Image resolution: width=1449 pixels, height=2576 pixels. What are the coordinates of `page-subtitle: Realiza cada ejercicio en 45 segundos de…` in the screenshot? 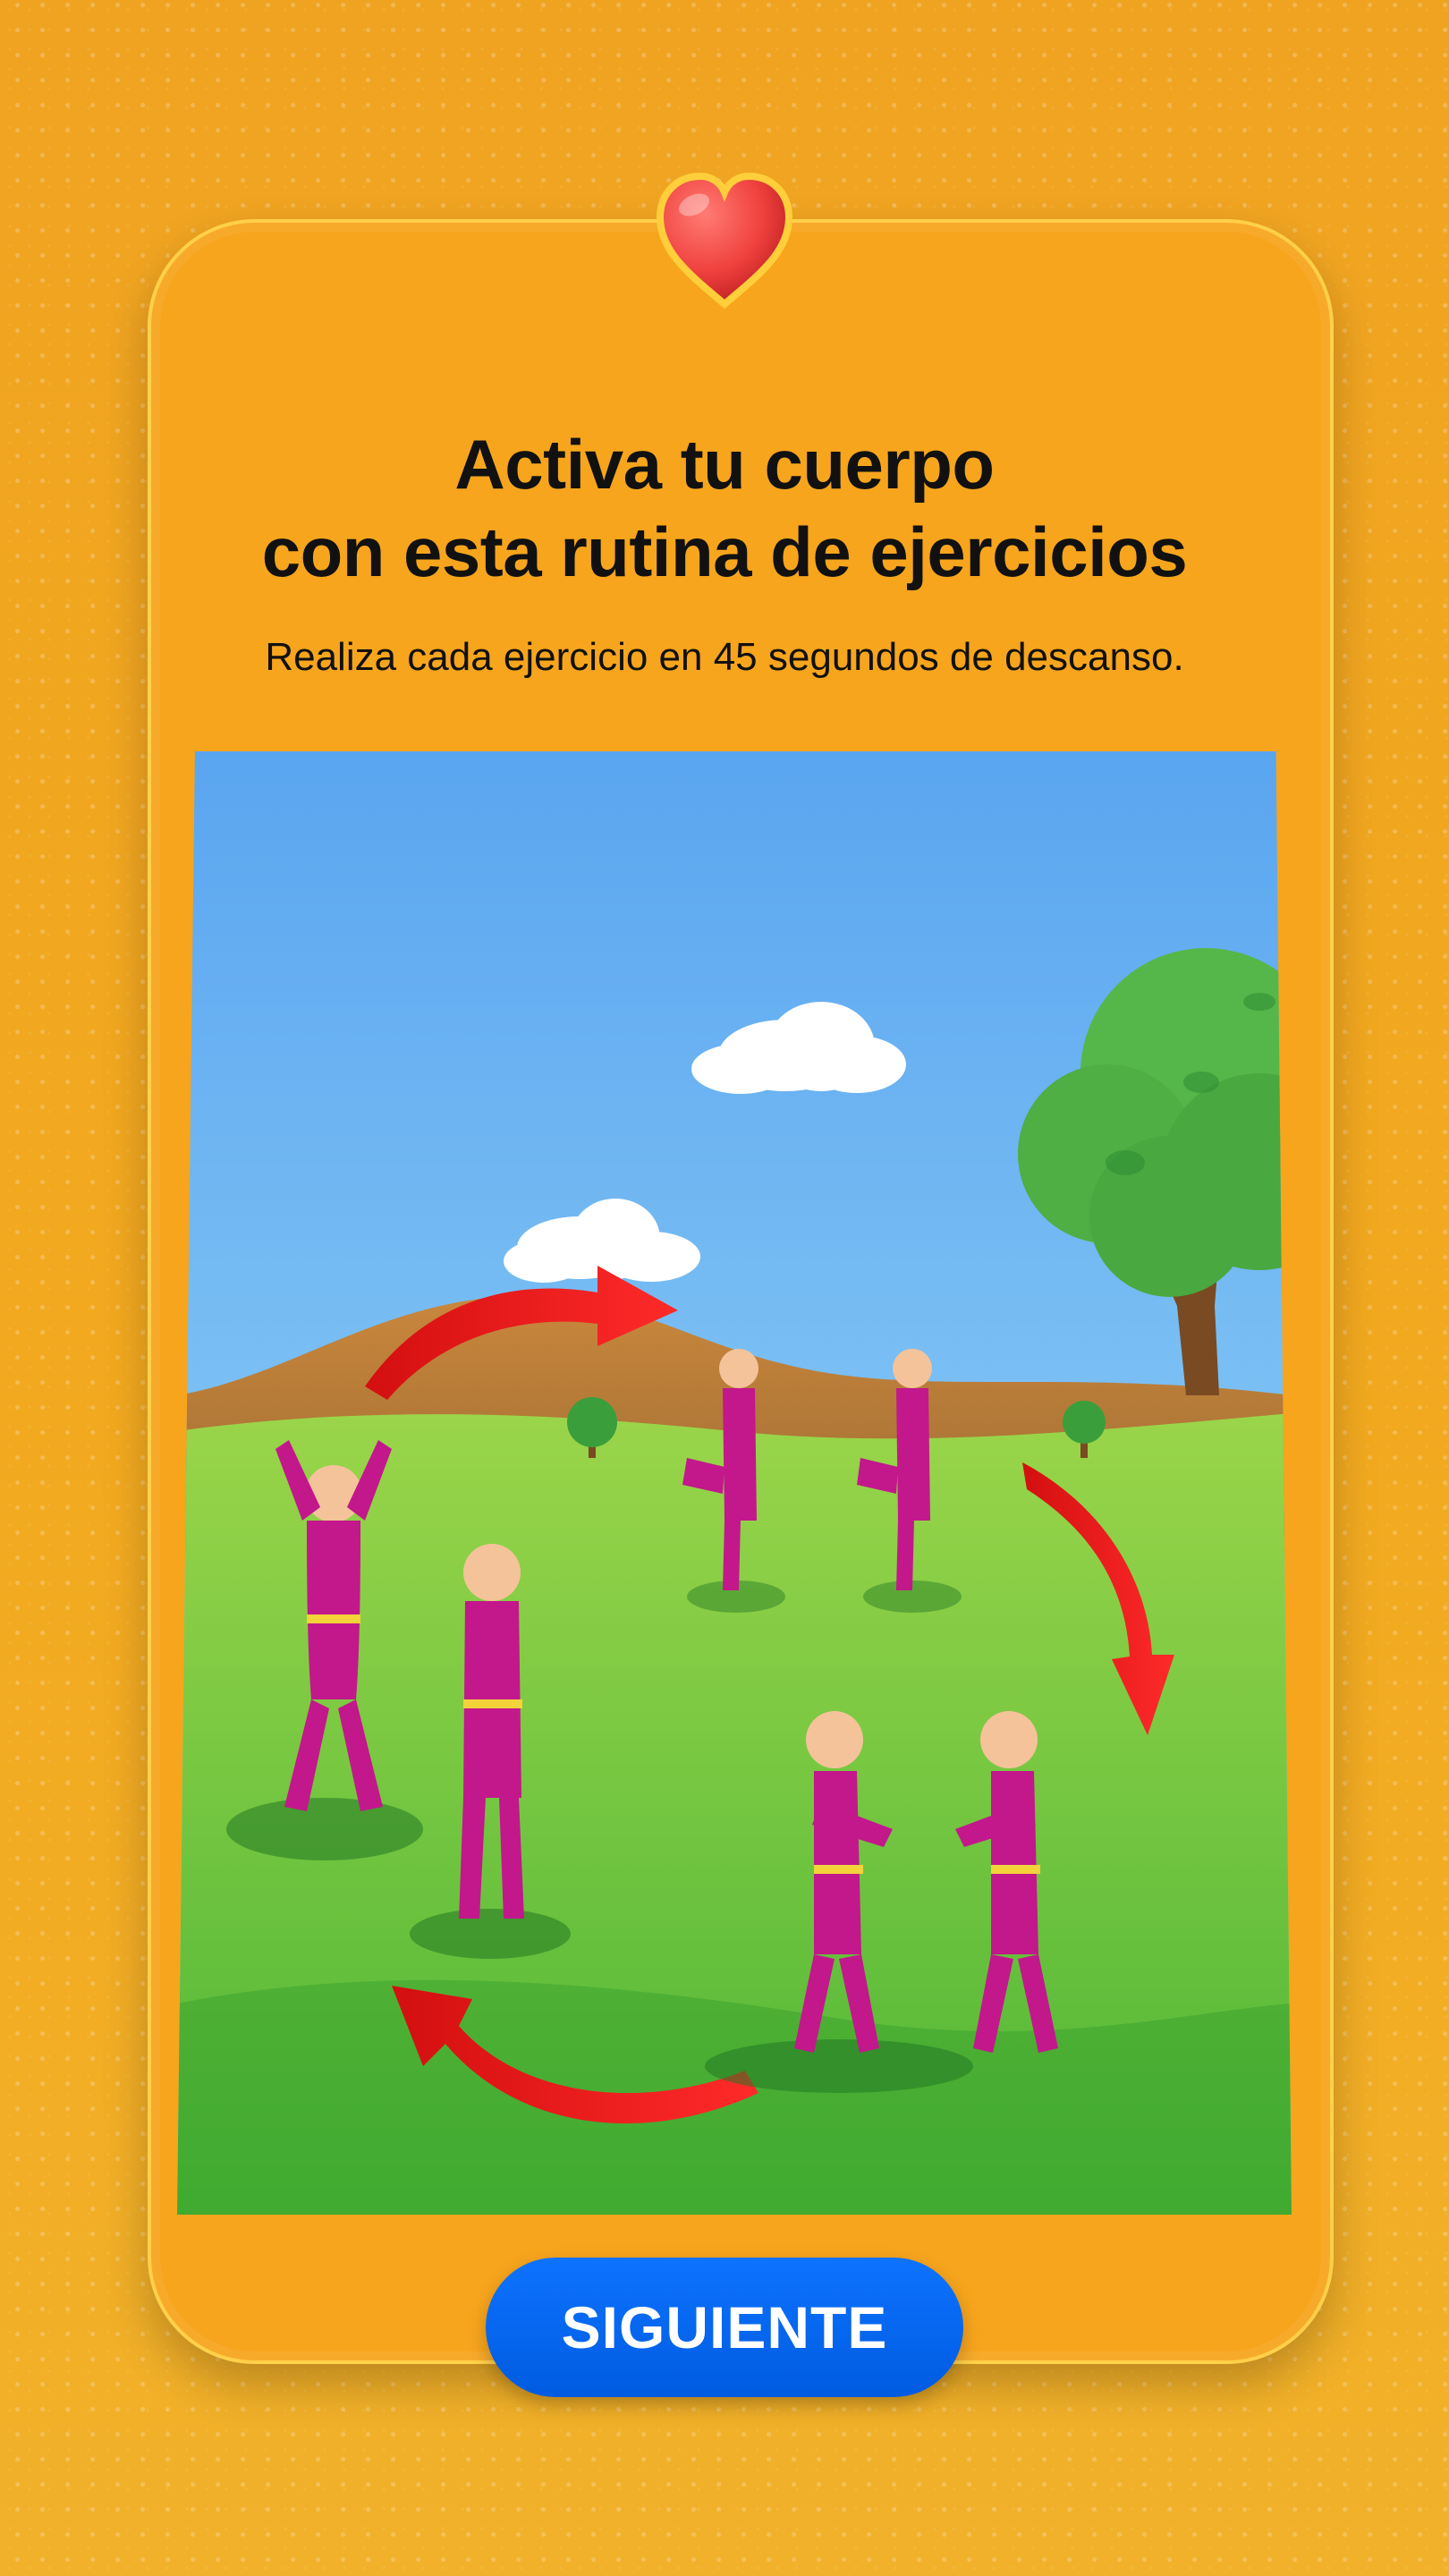 It's located at (724, 657).